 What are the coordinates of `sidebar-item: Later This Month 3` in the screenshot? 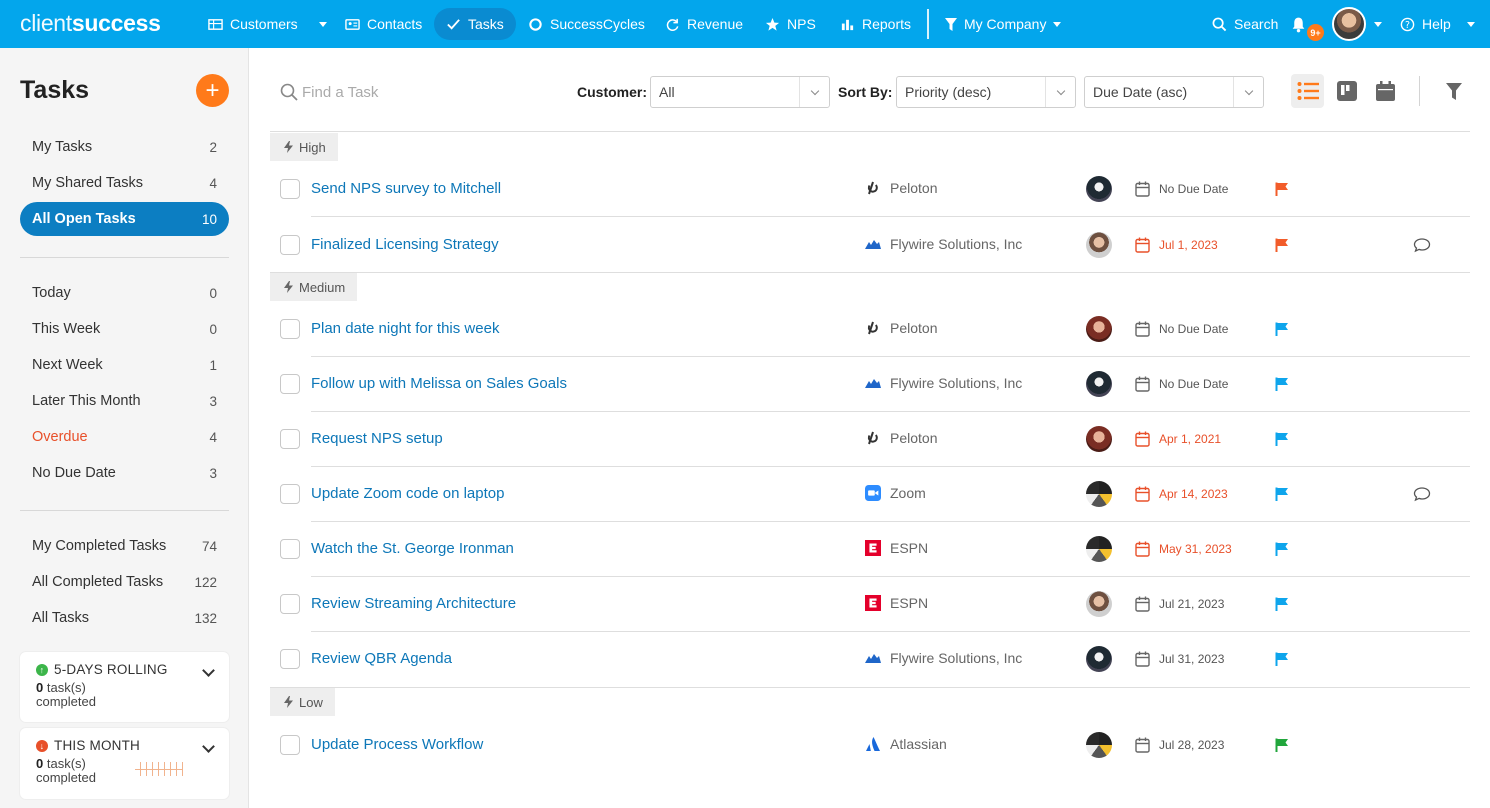 It's located at (124, 401).